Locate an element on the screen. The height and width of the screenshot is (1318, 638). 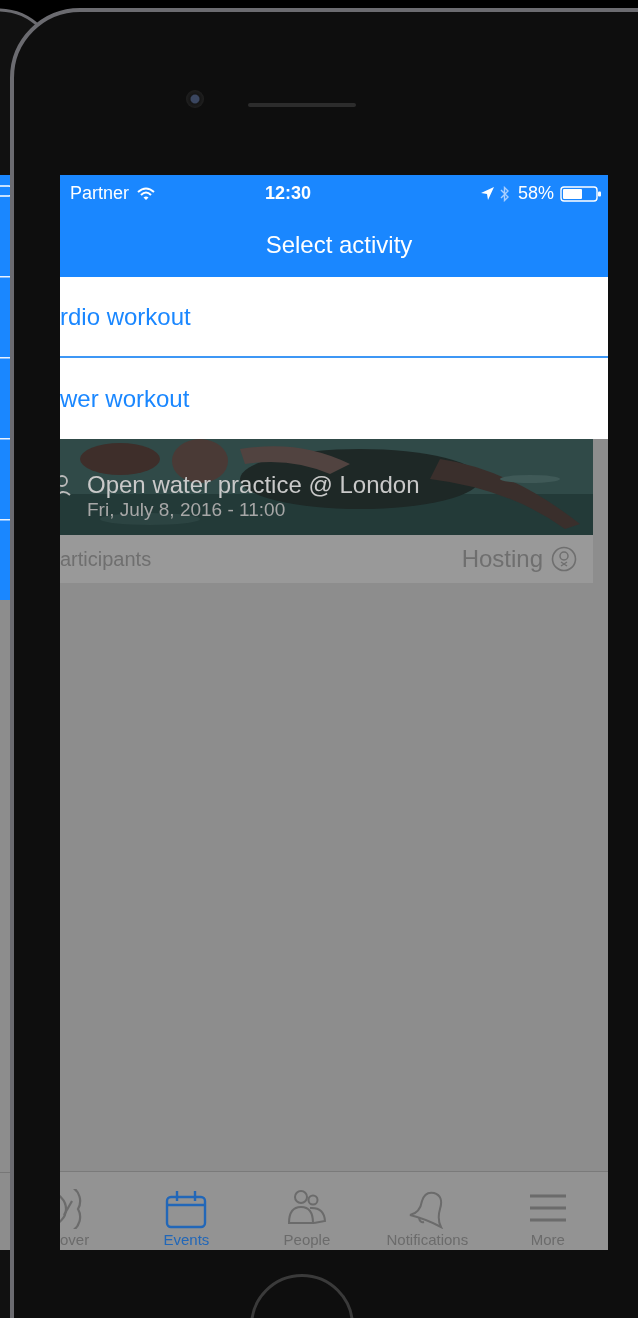
bluetooth-icon is located at coordinates (504, 193).